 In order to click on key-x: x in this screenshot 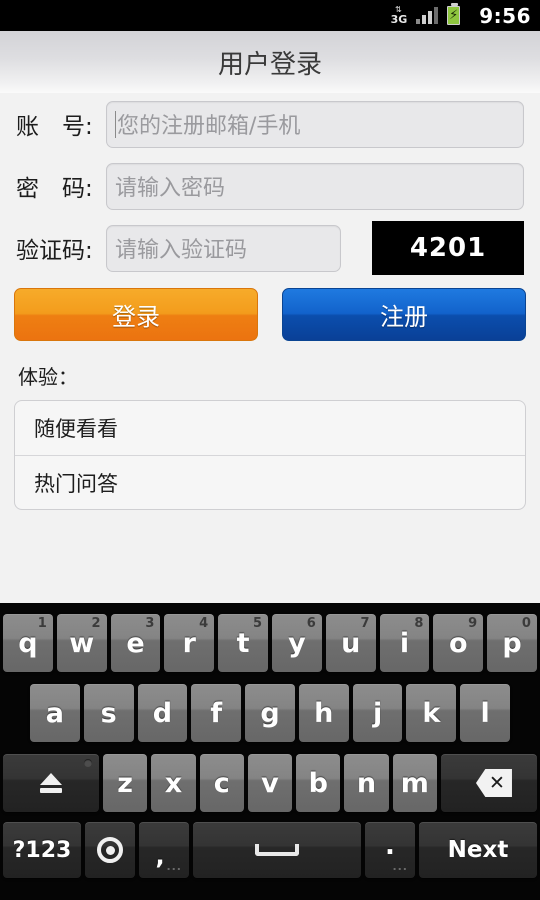, I will do `click(173, 783)`.